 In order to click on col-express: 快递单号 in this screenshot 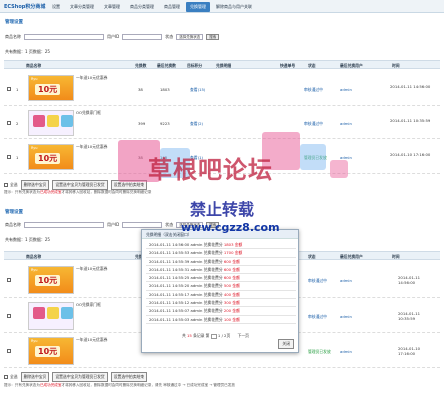, I will do `click(288, 65)`.